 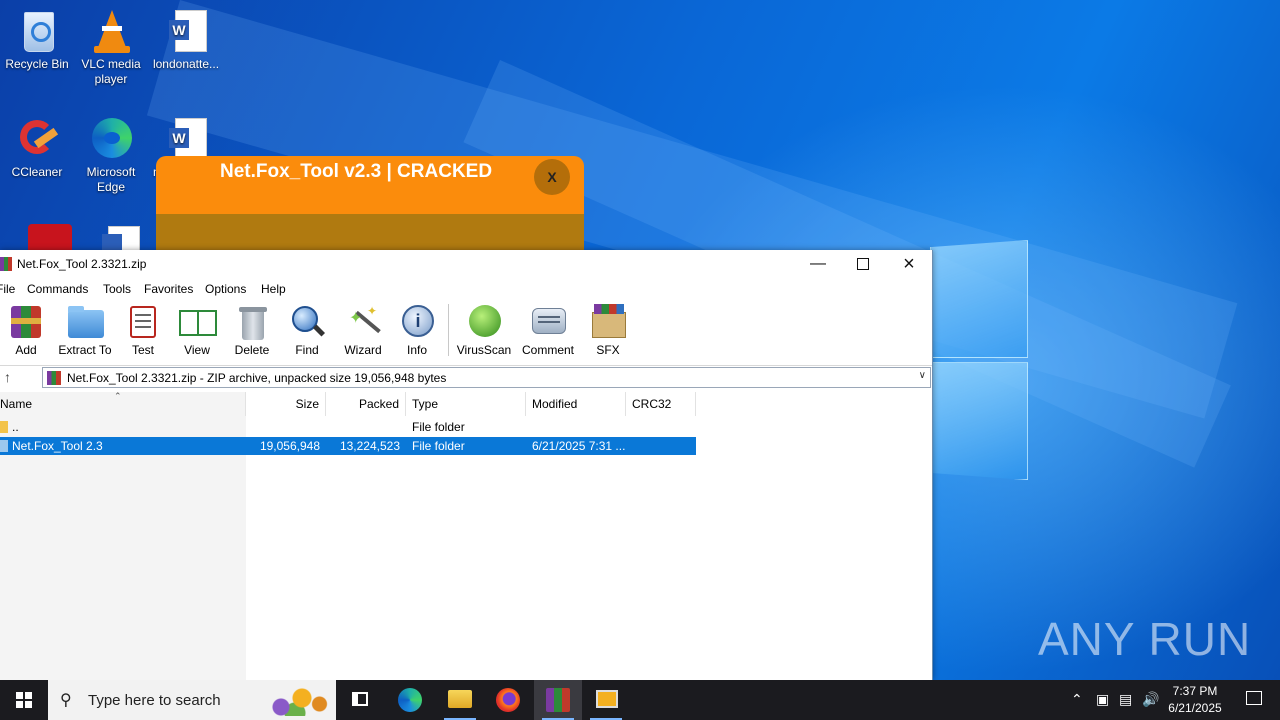 I want to click on toolbar-label: SFX, so click(x=608, y=350).